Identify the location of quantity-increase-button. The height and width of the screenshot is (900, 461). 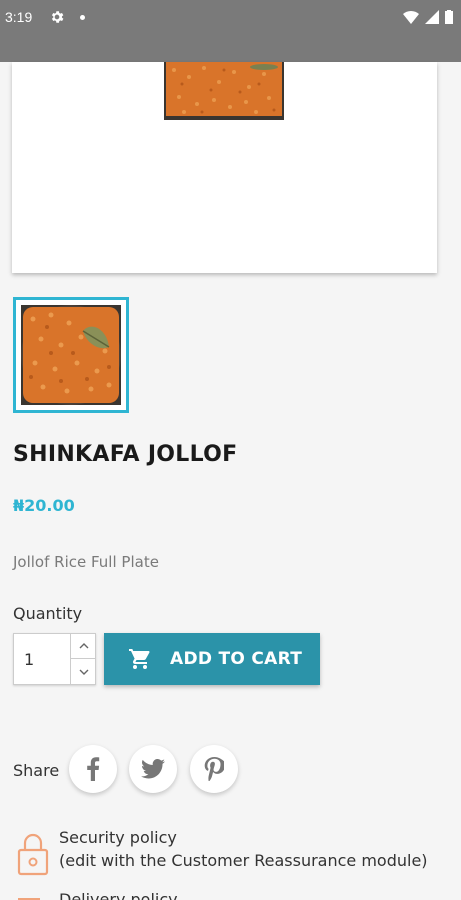
(83, 646).